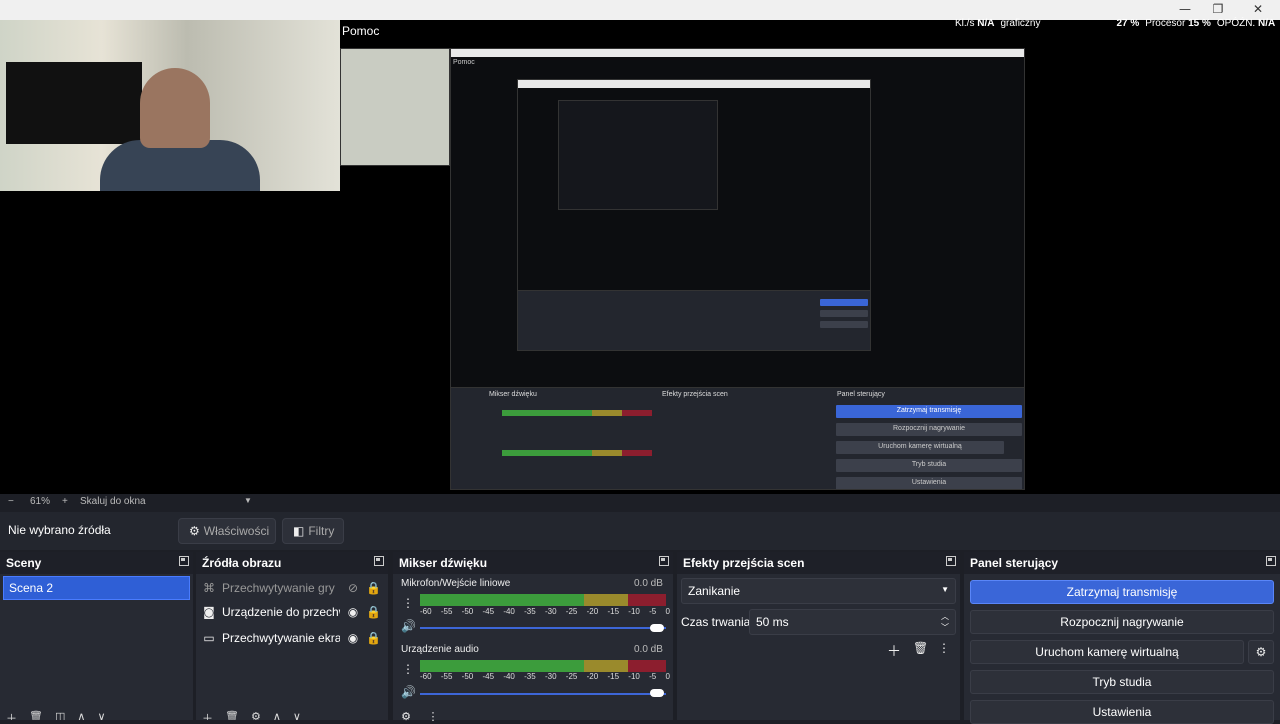 This screenshot has height=724, width=1280. What do you see at coordinates (209, 638) in the screenshot?
I see `monitor-icon: ▭` at bounding box center [209, 638].